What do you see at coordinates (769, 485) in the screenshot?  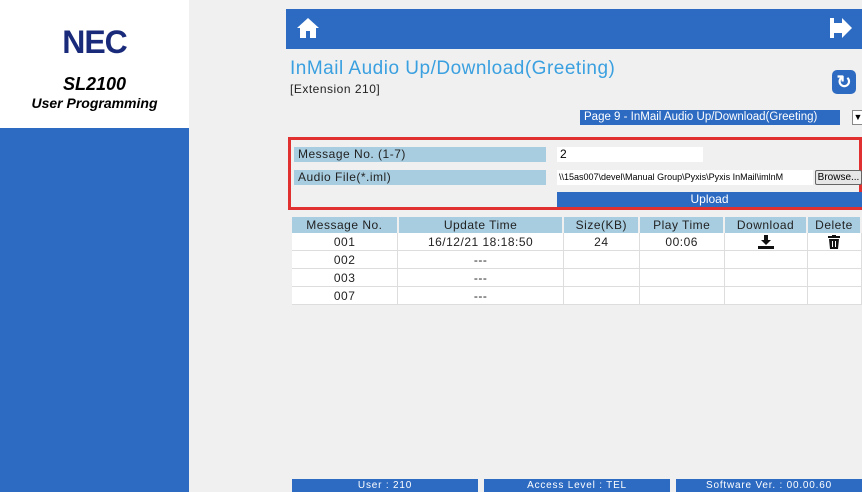 I see `footer-software-version: Software Ver. : 00.00.60` at bounding box center [769, 485].